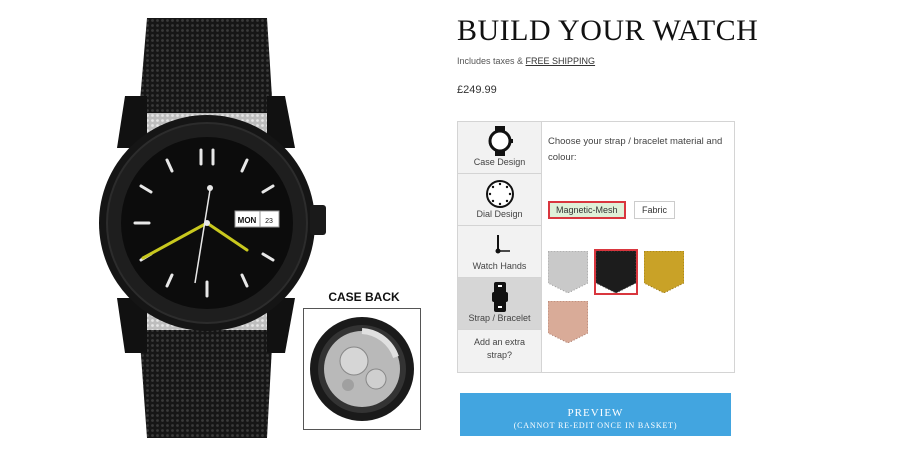  Describe the element at coordinates (500, 141) in the screenshot. I see `watch-case-icon` at that location.